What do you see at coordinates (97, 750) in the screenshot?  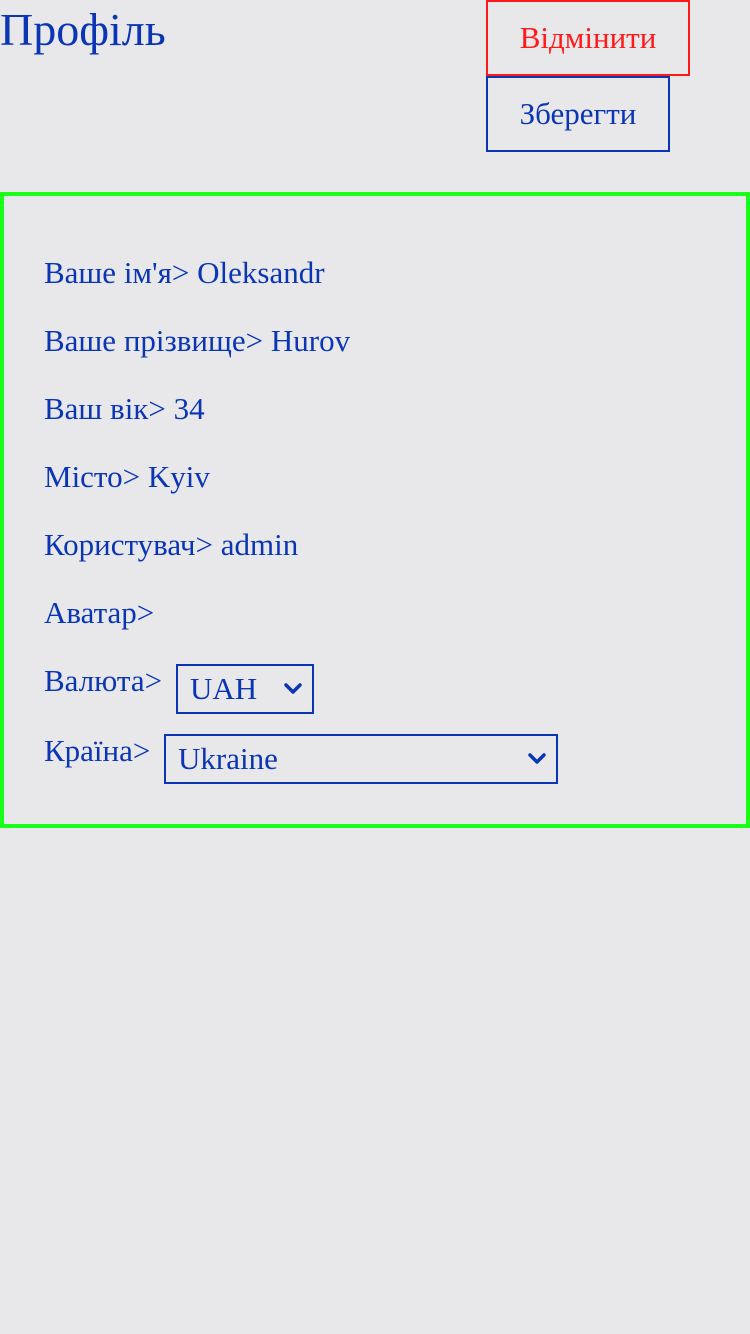 I see `country-label: Країна>` at bounding box center [97, 750].